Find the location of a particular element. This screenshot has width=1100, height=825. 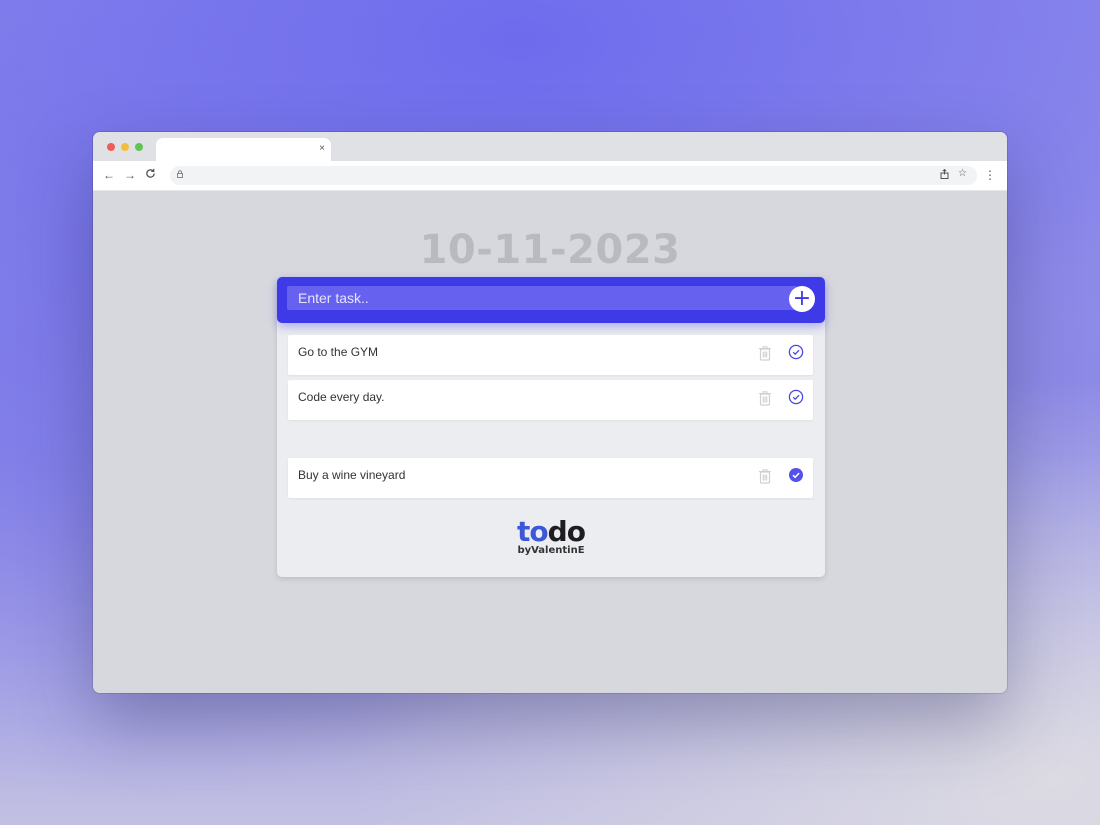

task-text: Go to the GYM is located at coordinates (338, 352).